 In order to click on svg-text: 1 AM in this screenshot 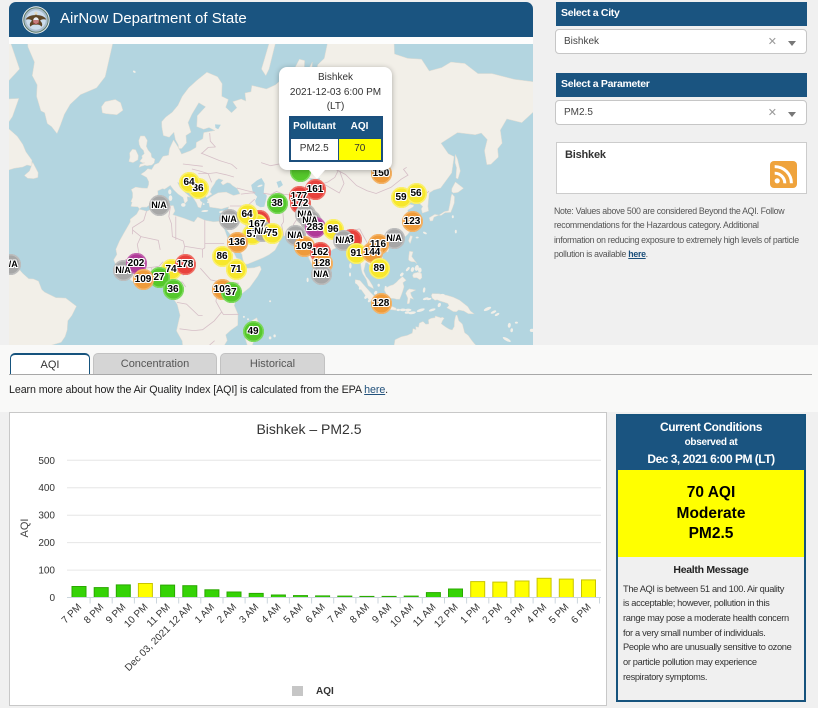, I will do `click(205, 614)`.